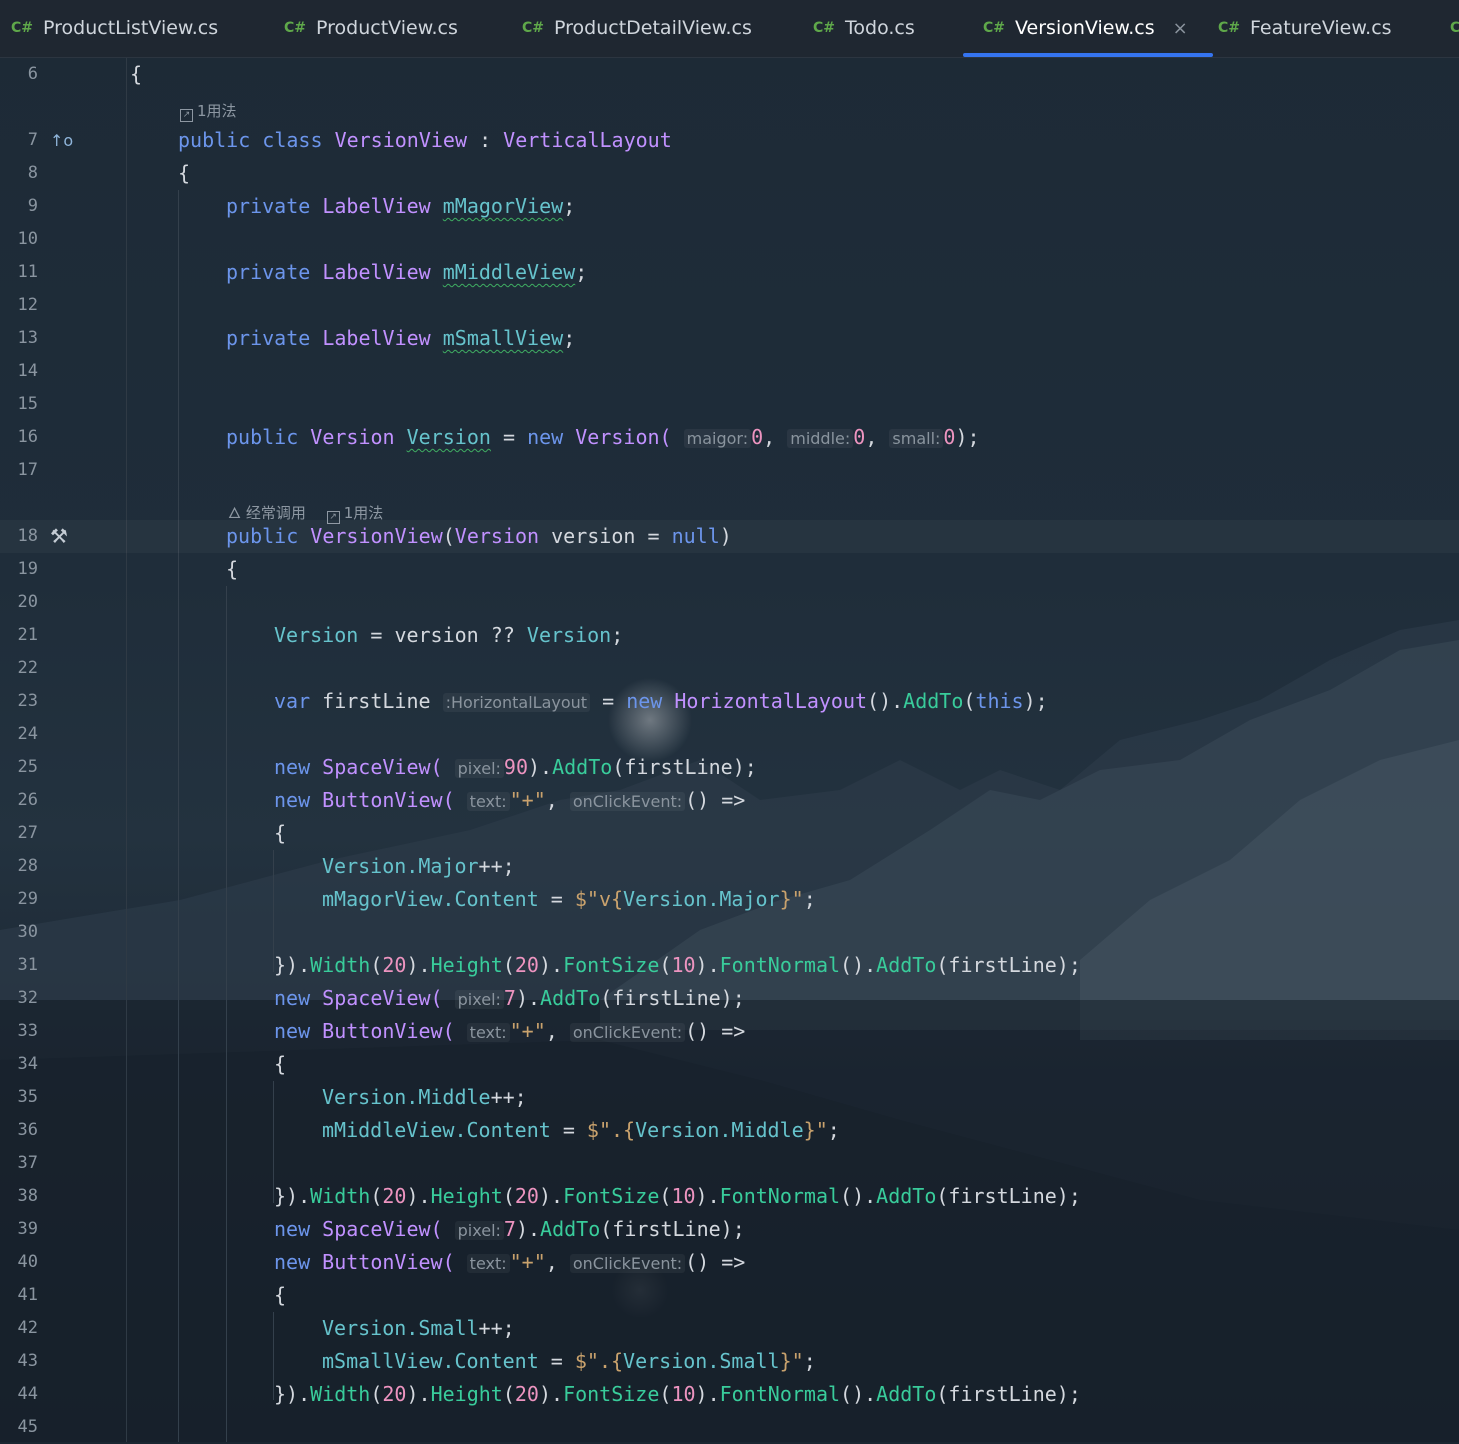 The height and width of the screenshot is (1444, 1459). I want to click on hammer-icon: ⚒, so click(59, 536).